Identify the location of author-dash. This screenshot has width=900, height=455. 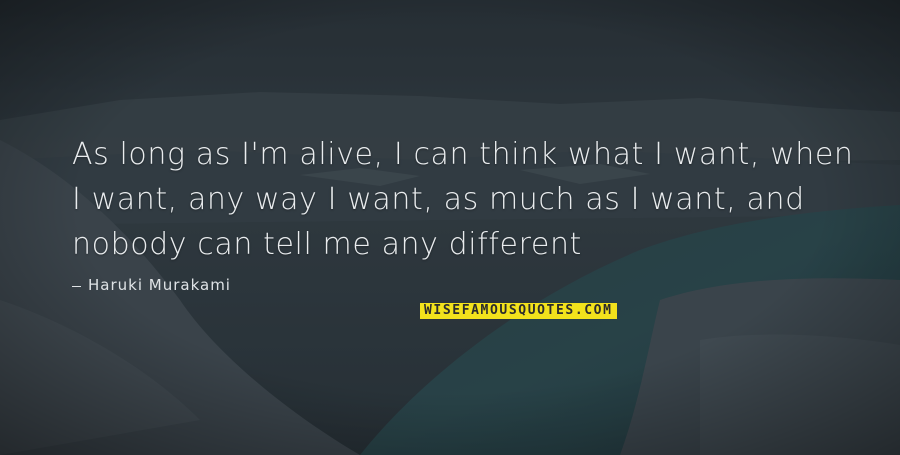
(76, 286).